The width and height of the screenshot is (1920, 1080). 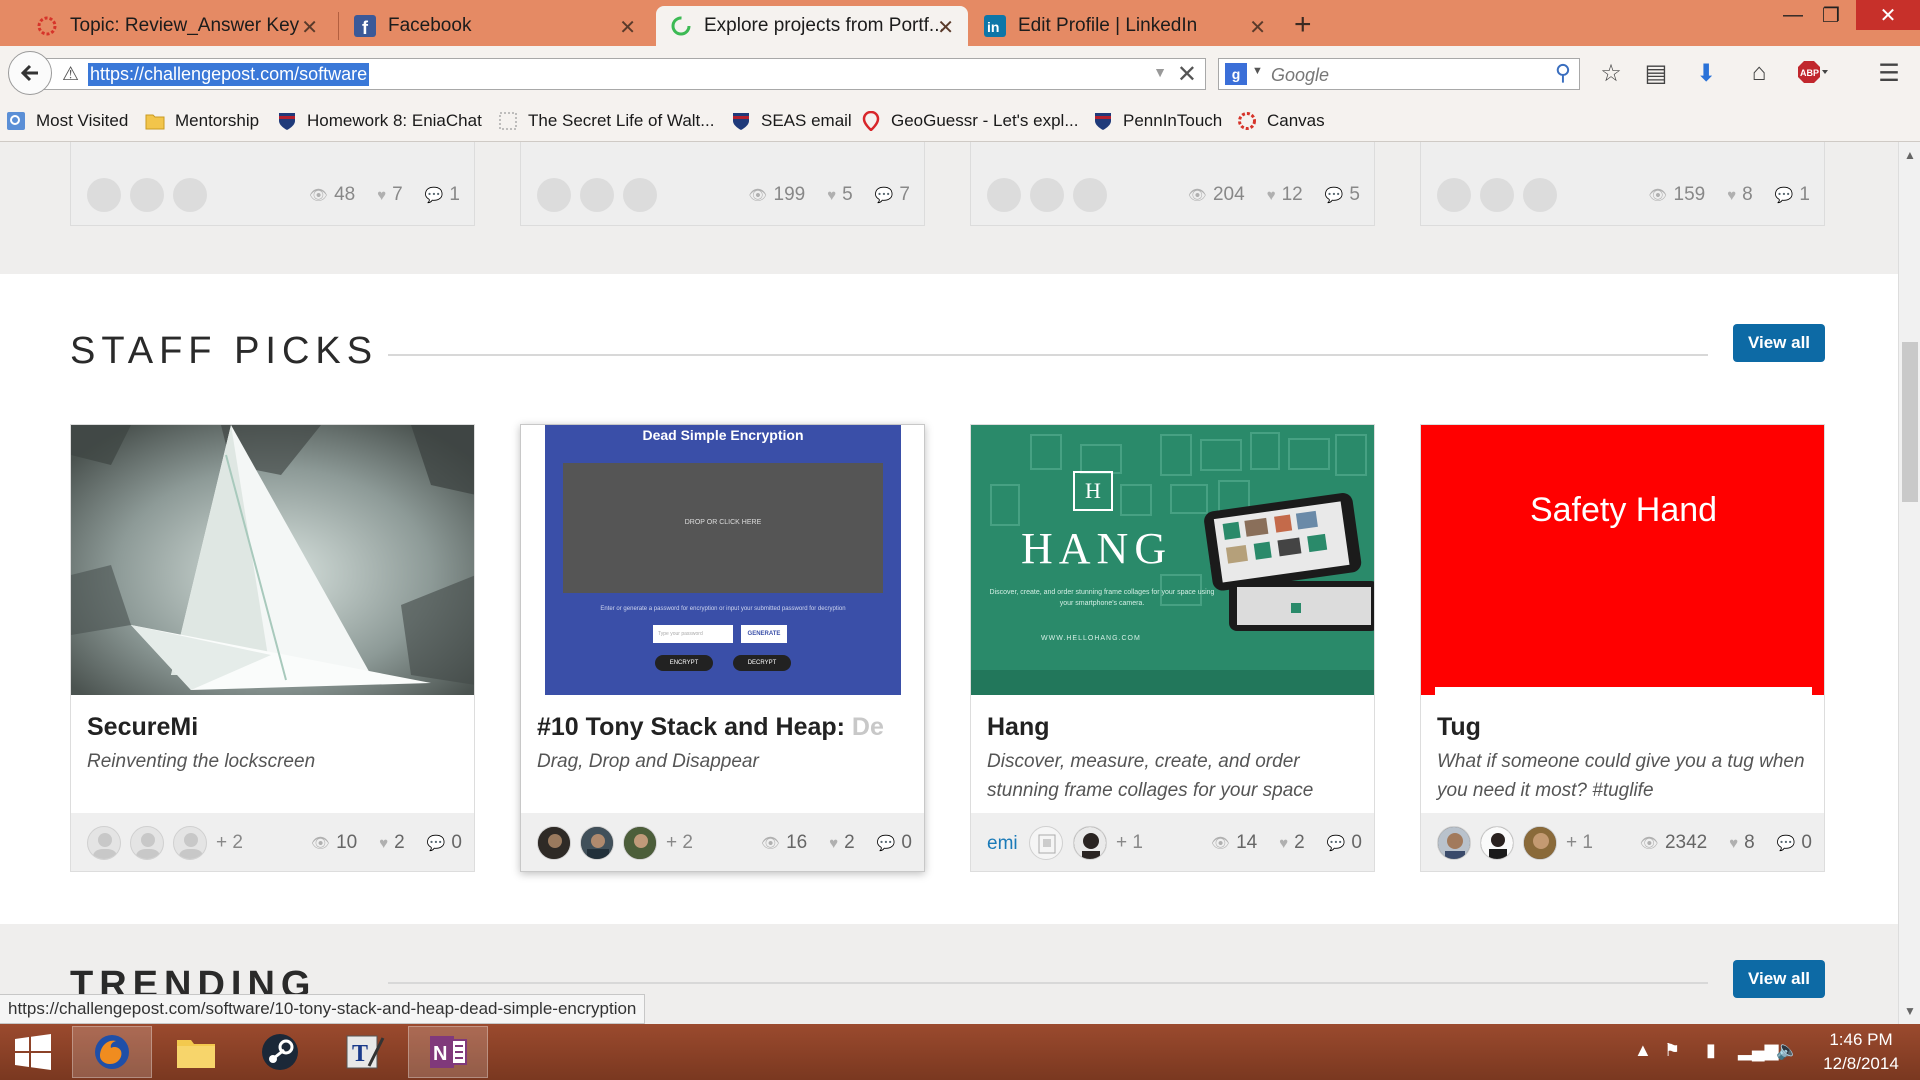 What do you see at coordinates (791, 121) in the screenshot?
I see `bookmark-seas-email: SEAS email` at bounding box center [791, 121].